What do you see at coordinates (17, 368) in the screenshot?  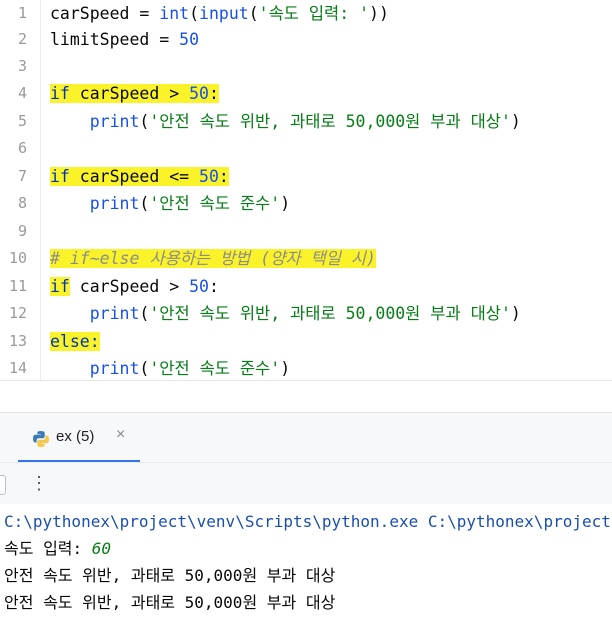 I see `line-number: 14` at bounding box center [17, 368].